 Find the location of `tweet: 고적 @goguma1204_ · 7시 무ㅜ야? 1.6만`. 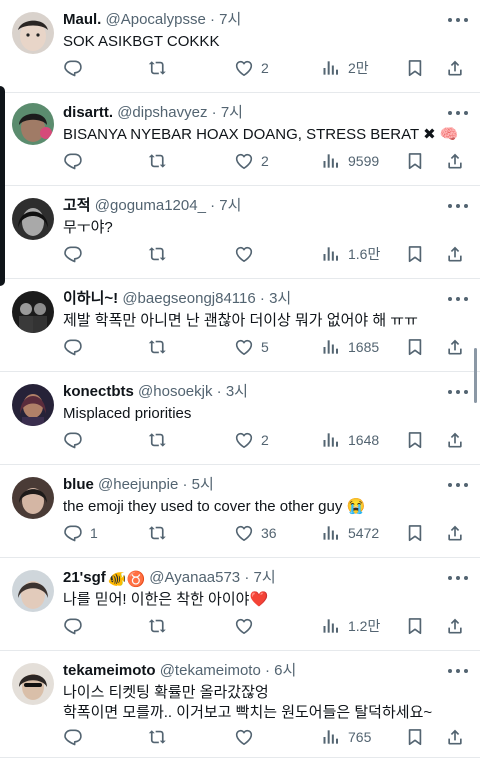

tweet: 고적 @goguma1204_ · 7시 무ㅜ야? 1.6만 is located at coordinates (240, 232).